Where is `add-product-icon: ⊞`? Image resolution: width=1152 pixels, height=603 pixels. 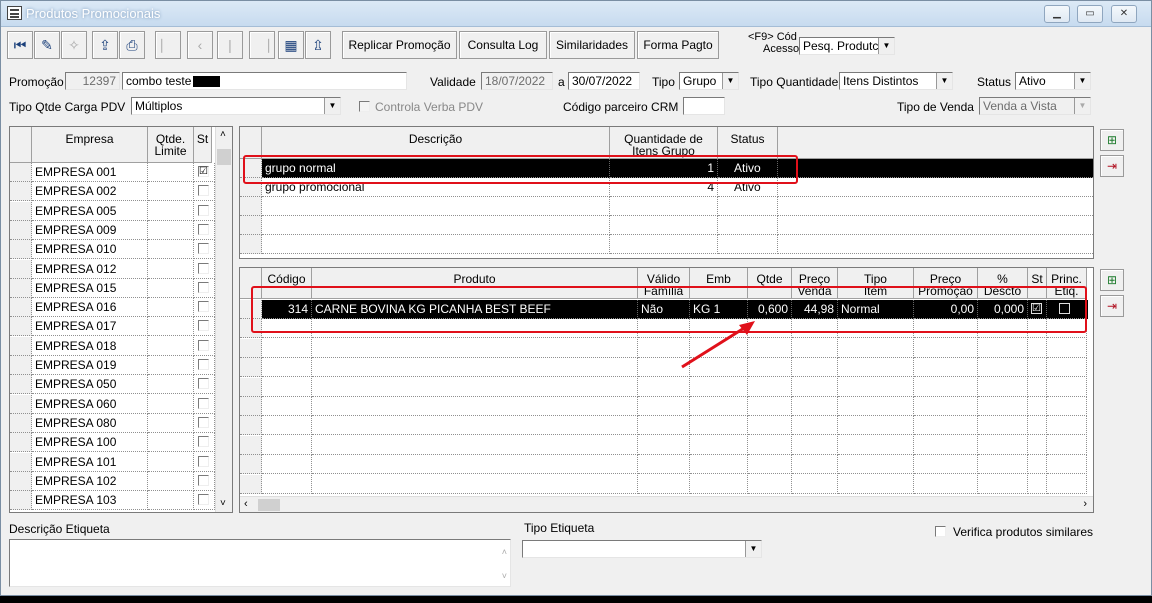 add-product-icon: ⊞ is located at coordinates (1112, 280).